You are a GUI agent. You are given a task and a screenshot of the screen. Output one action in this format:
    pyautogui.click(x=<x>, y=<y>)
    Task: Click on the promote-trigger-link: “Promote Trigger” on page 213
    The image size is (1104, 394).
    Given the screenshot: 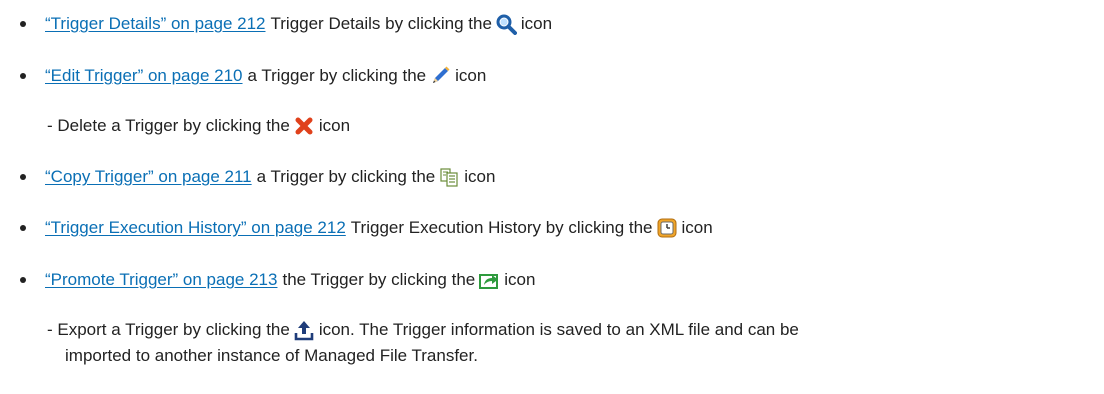 What is the action you would take?
    pyautogui.click(x=161, y=280)
    